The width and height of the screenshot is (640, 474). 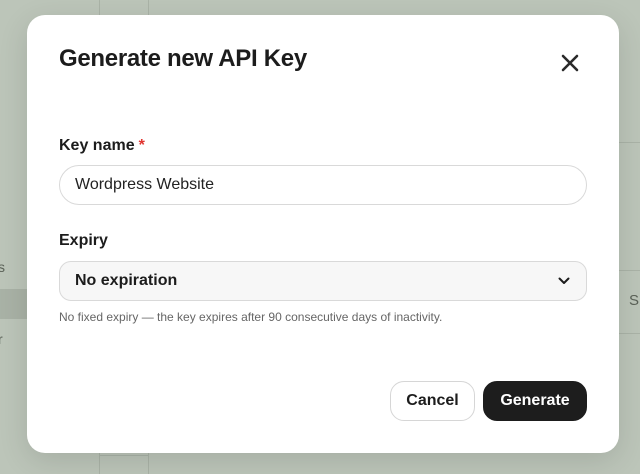 I want to click on background-row-line, so click(x=124, y=455).